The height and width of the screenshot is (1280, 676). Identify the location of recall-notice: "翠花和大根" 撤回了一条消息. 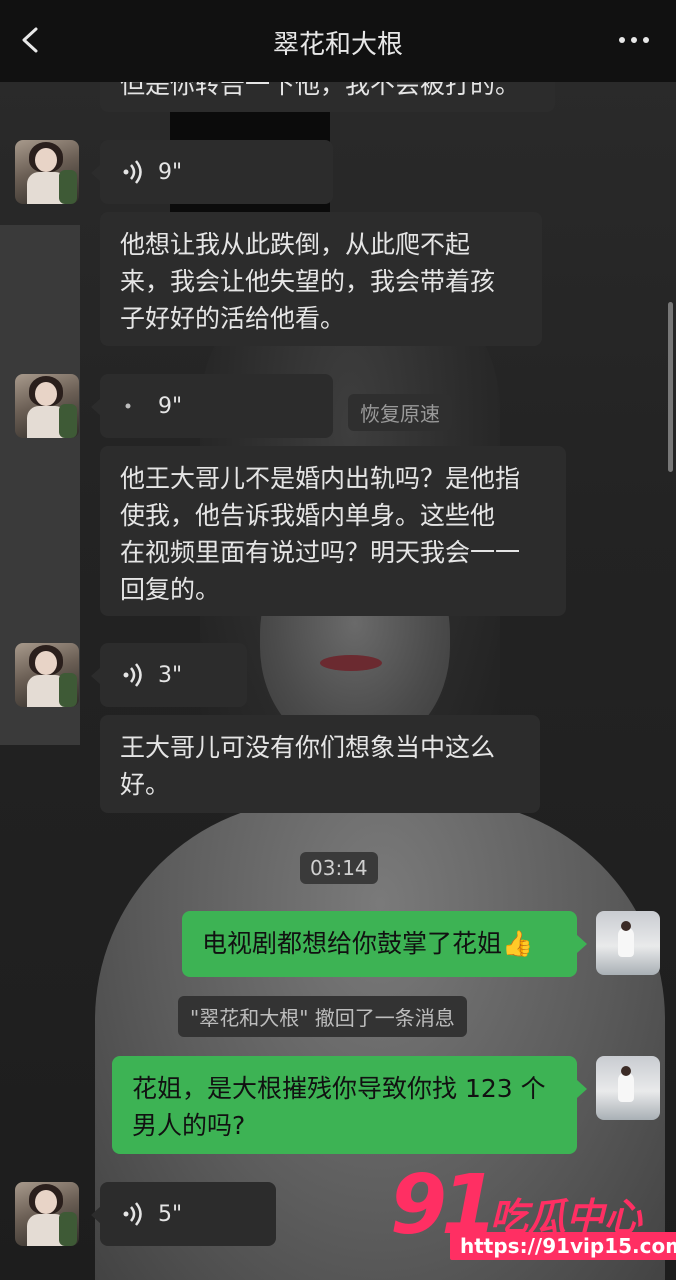
(322, 1016).